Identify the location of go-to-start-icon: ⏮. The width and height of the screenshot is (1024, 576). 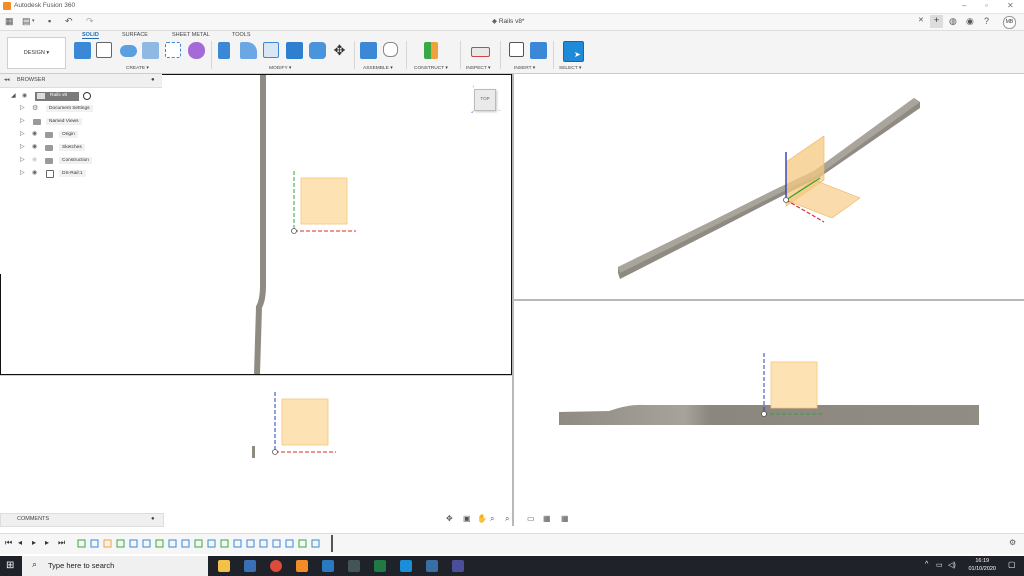
(8, 543).